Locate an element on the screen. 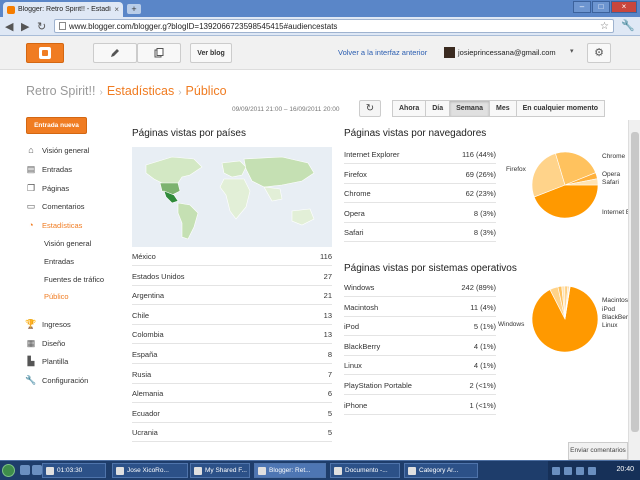  browser-row-label: Opera is located at coordinates (354, 213).